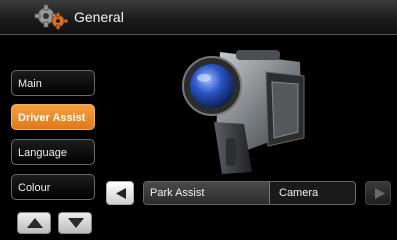 This screenshot has width=397, height=240. Describe the element at coordinates (313, 193) in the screenshot. I see `setting-value: Camera` at that location.